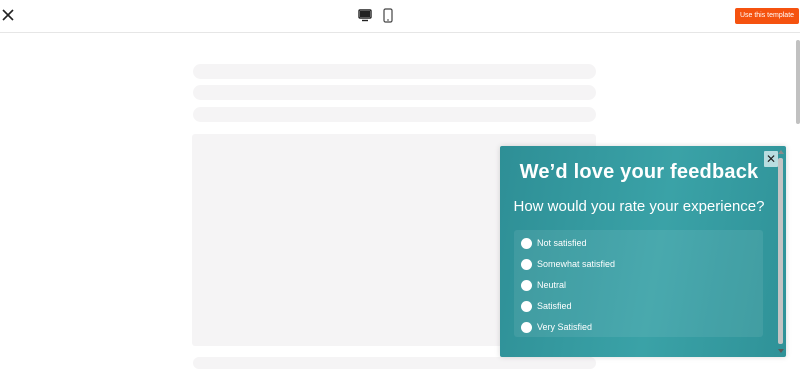 The image size is (800, 369). Describe the element at coordinates (631, 243) in the screenshot. I see `rating-option: Not satisfied` at that location.